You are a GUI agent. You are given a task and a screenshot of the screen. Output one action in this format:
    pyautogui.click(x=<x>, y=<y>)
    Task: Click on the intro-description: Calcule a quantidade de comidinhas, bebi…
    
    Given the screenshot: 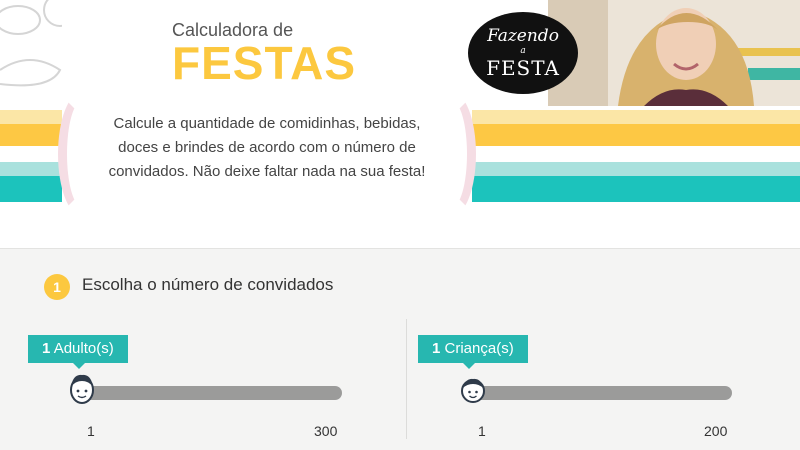 What is the action you would take?
    pyautogui.click(x=267, y=147)
    